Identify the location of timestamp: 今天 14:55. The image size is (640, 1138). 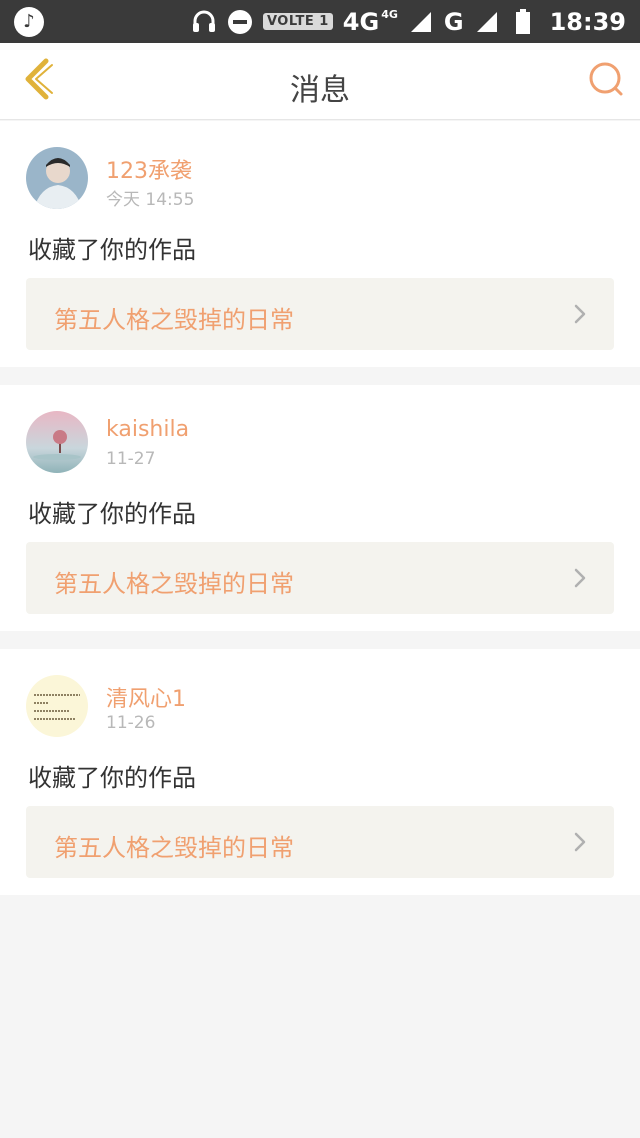
(150, 200).